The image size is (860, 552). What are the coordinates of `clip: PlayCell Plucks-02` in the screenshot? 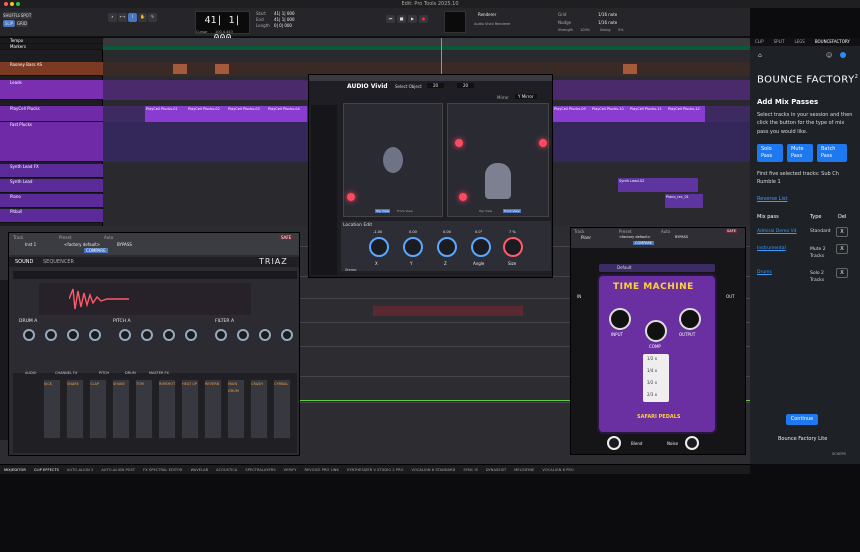 It's located at (207, 114).